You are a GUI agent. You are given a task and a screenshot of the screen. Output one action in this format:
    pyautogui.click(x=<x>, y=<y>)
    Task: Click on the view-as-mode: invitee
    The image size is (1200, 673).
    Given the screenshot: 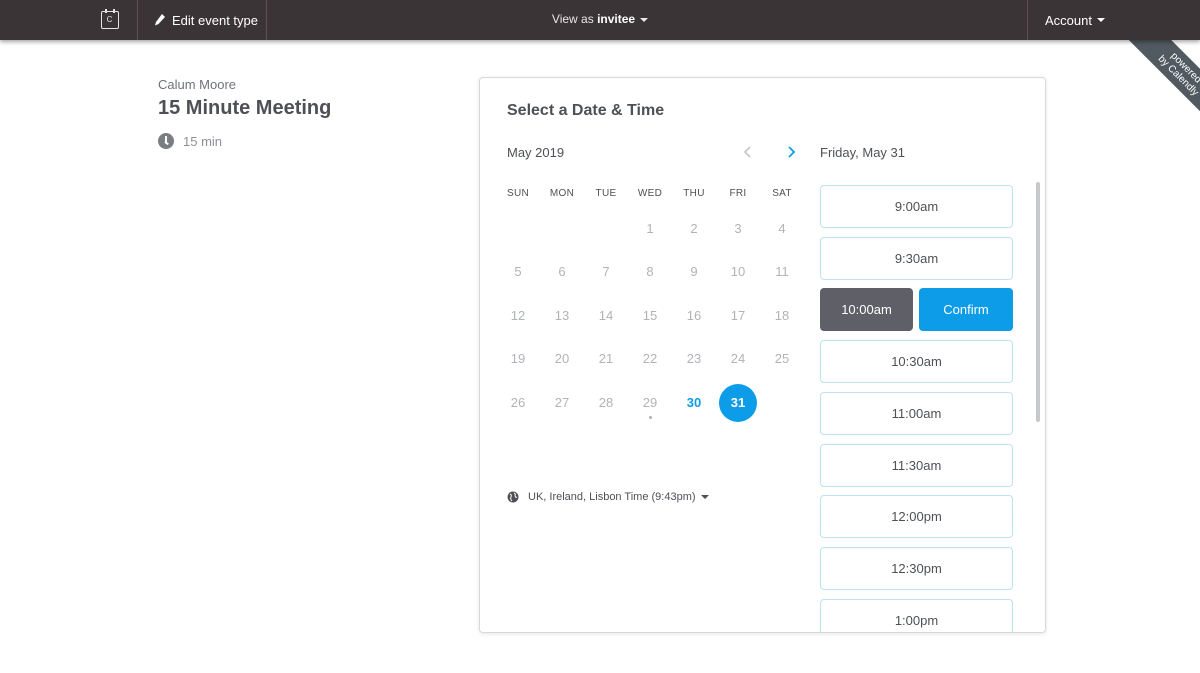 What is the action you would take?
    pyautogui.click(x=616, y=19)
    